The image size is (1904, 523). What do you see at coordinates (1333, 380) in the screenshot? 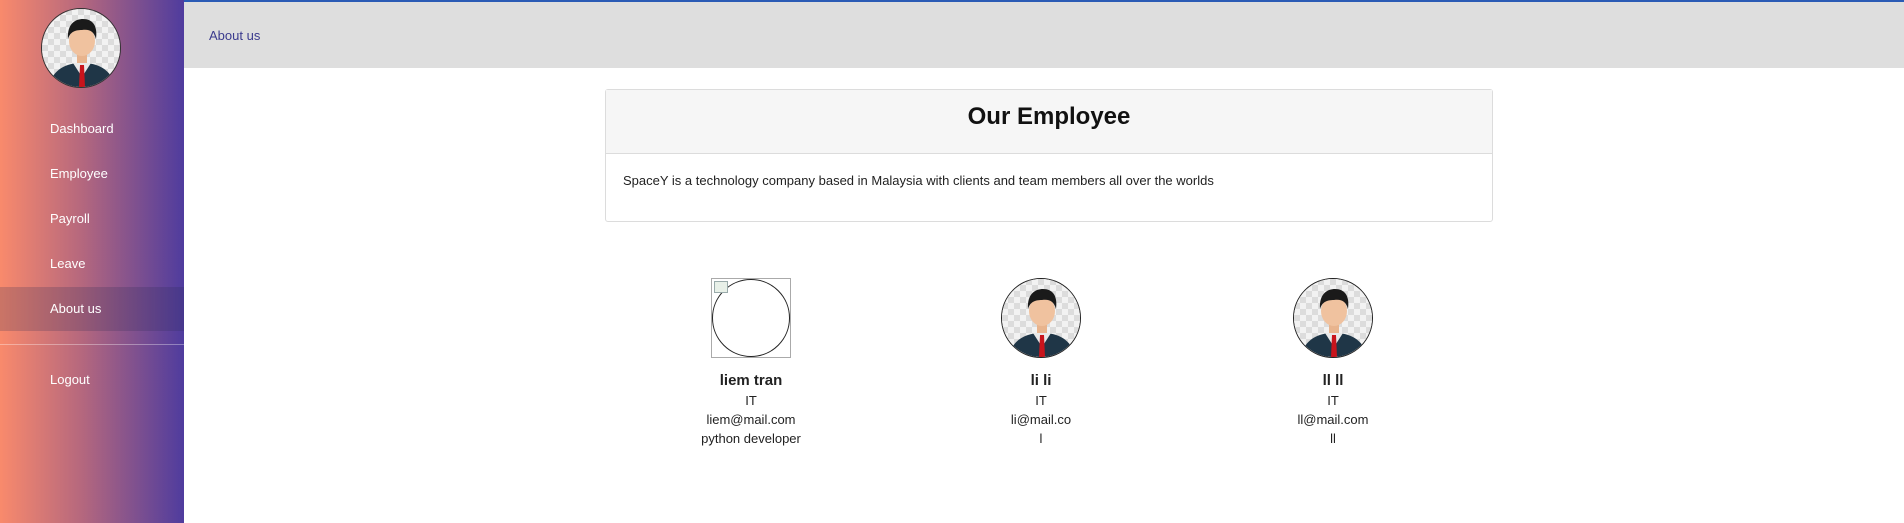
I see `employee-name: ll ll` at bounding box center [1333, 380].